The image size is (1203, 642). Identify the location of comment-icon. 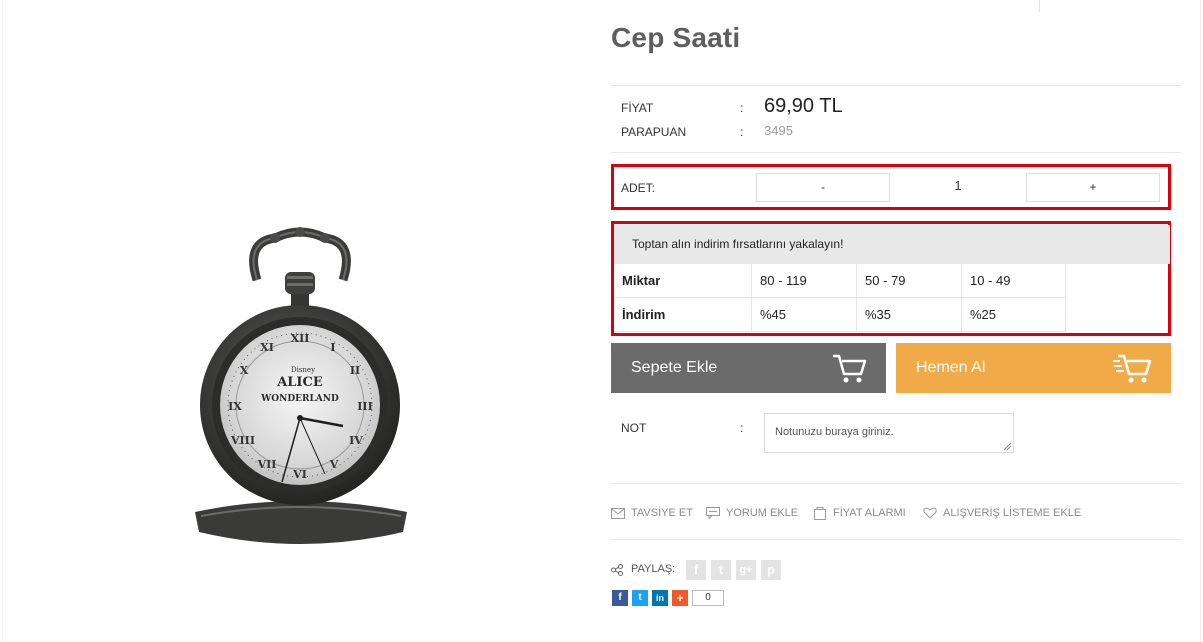
(713, 513).